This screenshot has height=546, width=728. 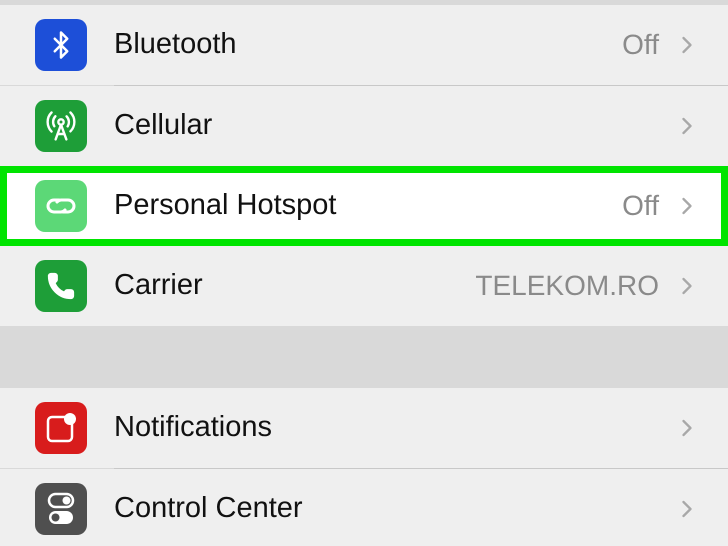 I want to click on settings-row: Notifications, so click(x=364, y=428).